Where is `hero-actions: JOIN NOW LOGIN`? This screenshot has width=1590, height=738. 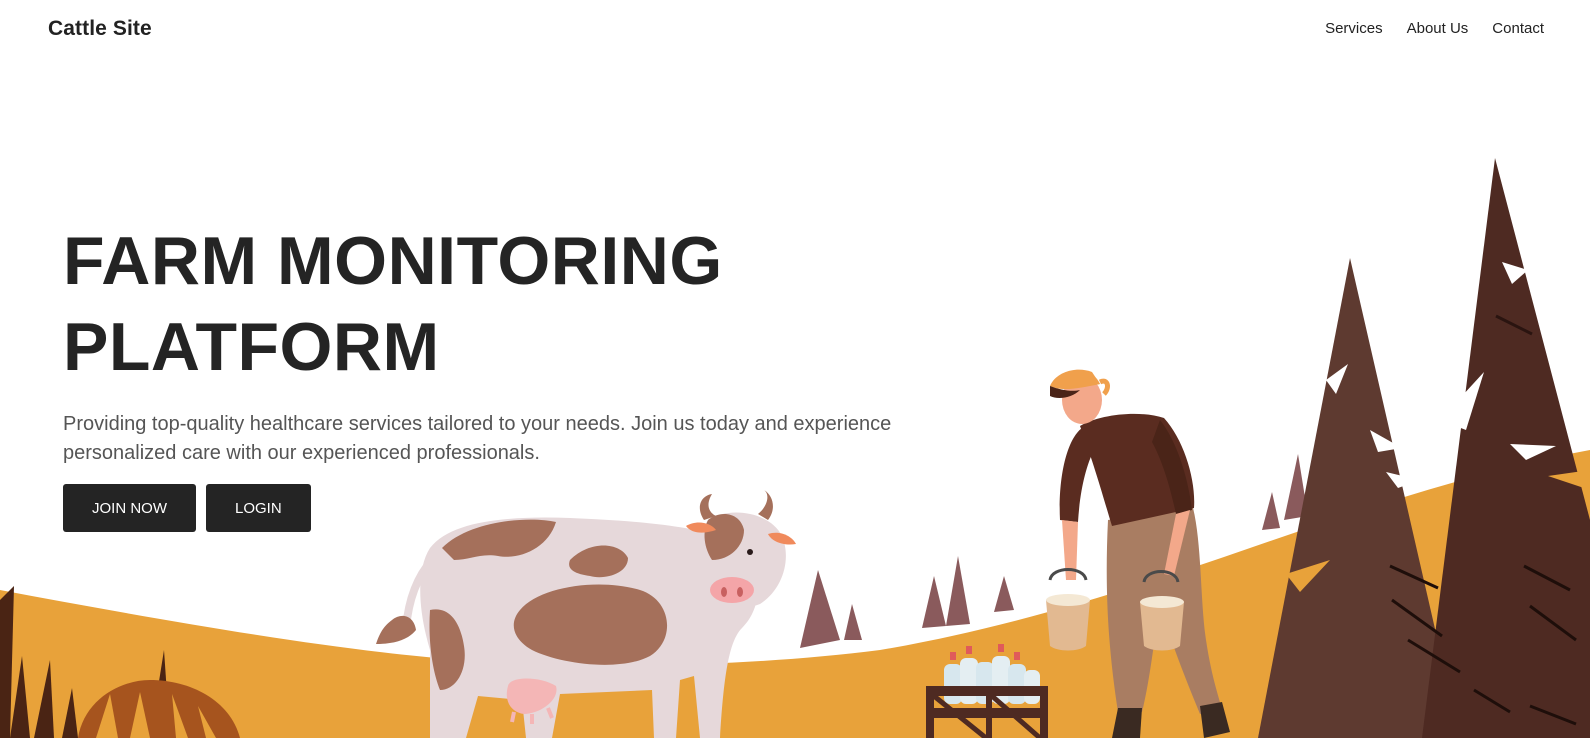 hero-actions: JOIN NOW LOGIN is located at coordinates (513, 508).